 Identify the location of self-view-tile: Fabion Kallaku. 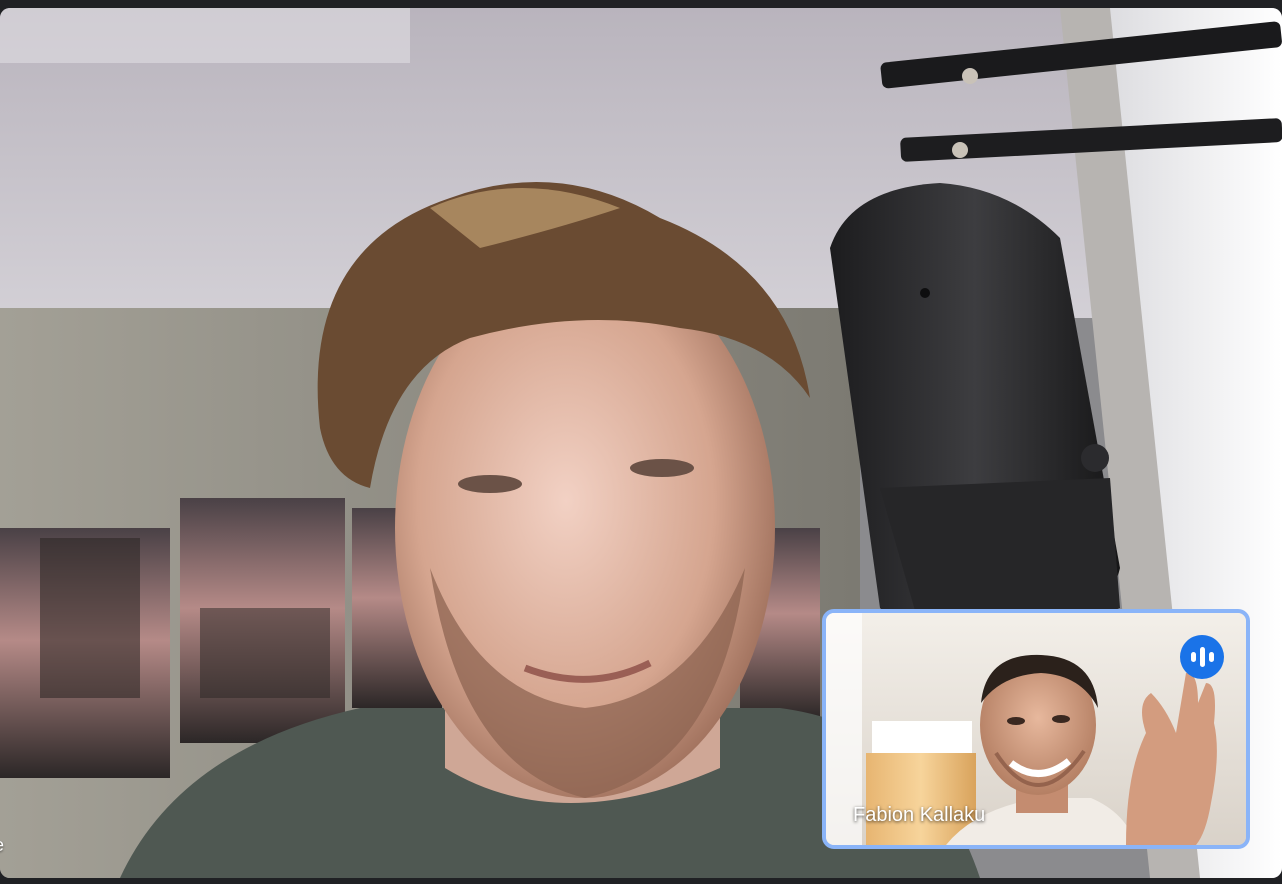
(1036, 729).